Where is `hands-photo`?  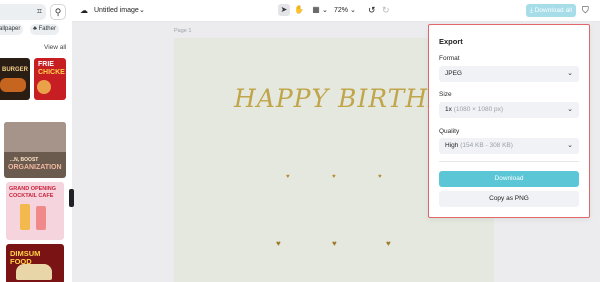
hands-photo is located at coordinates (35, 137).